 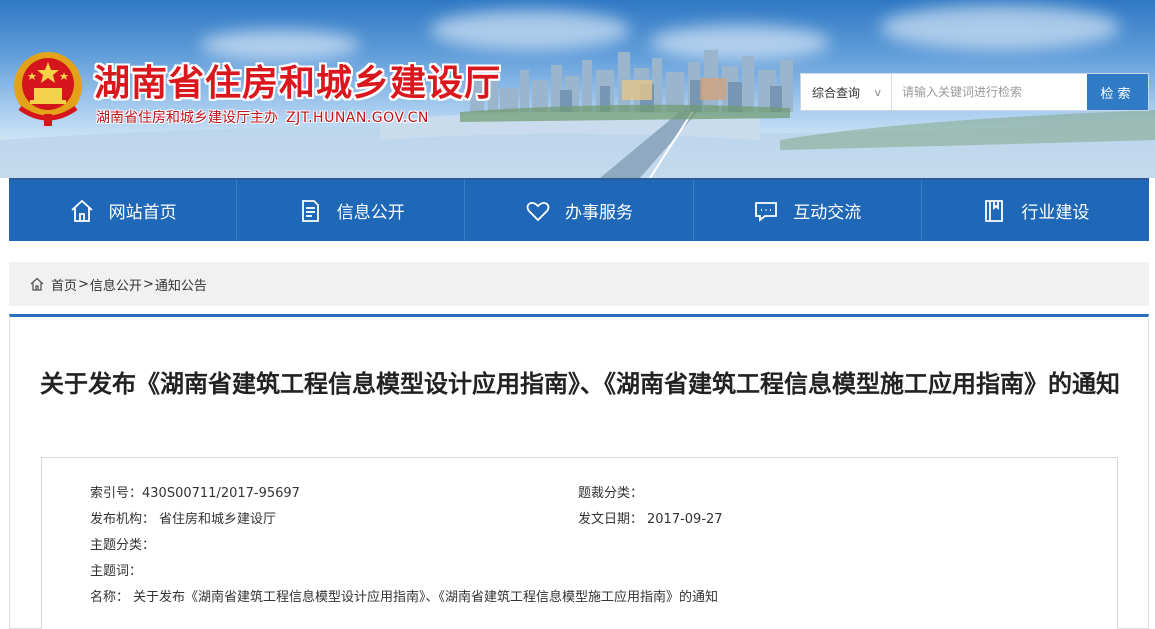 What do you see at coordinates (187, 118) in the screenshot?
I see `subtitle-text: 湖南省住房和城乡建设厅主办` at bounding box center [187, 118].